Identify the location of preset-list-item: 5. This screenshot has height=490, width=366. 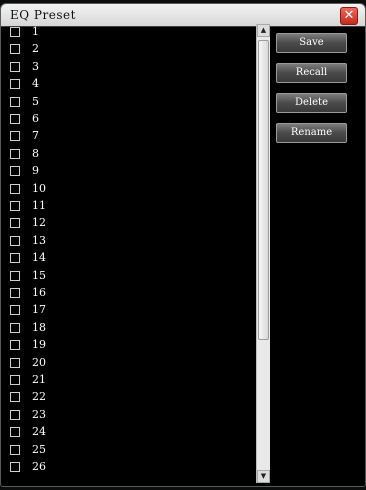
(130, 102).